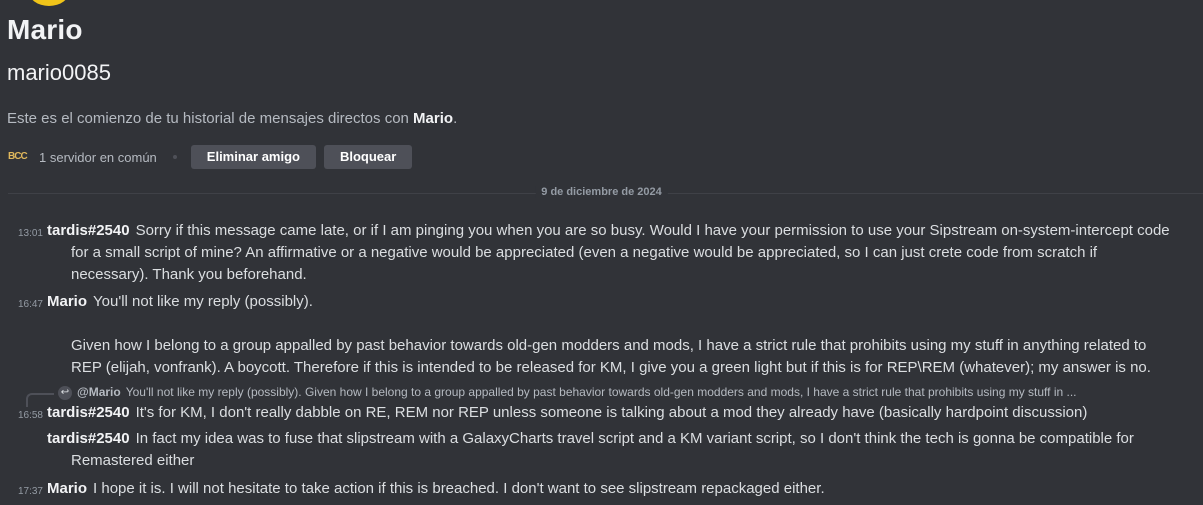 The width and height of the screenshot is (1203, 505). I want to click on remove-friend-button: Eliminar amigo, so click(253, 157).